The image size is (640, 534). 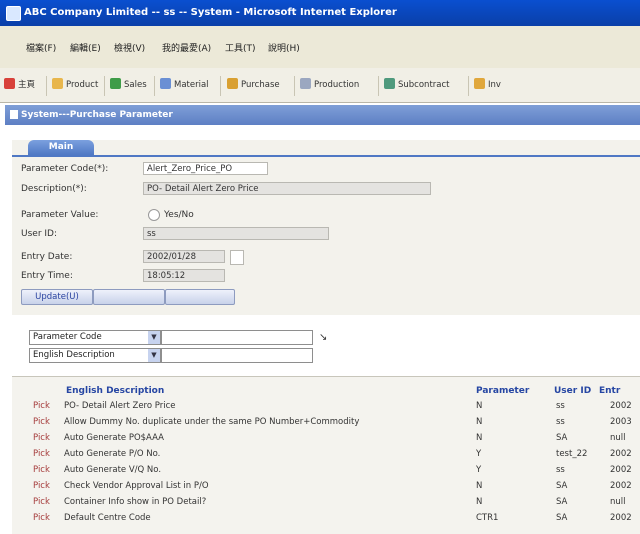 I want to click on search-sort-select: English Description ▼, so click(x=95, y=355).